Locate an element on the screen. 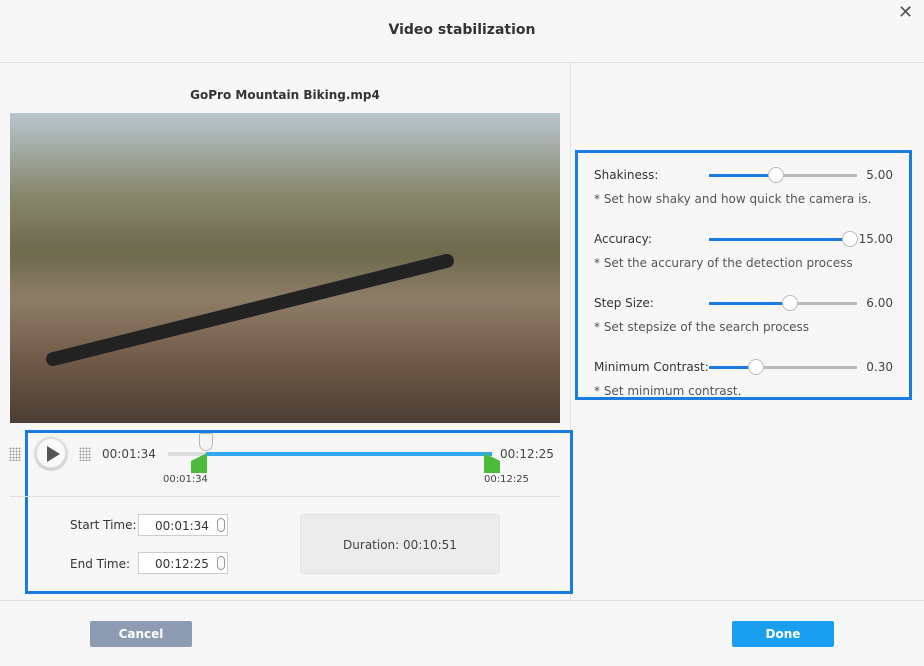 This screenshot has width=924, height=666. setting-value: 6.00 is located at coordinates (879, 303).